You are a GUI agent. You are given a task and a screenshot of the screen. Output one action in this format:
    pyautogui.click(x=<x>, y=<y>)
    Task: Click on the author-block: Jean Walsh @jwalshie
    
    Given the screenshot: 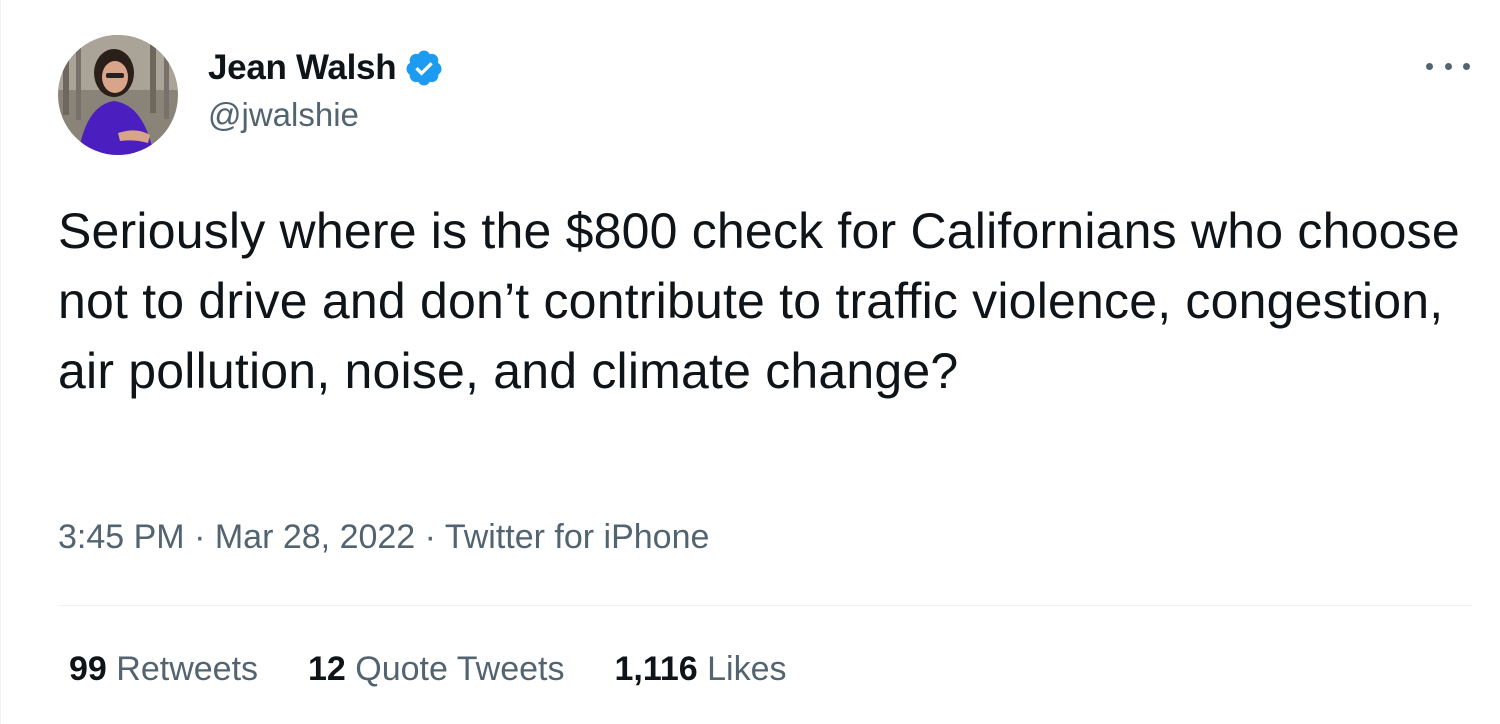 What is the action you would take?
    pyautogui.click(x=326, y=89)
    